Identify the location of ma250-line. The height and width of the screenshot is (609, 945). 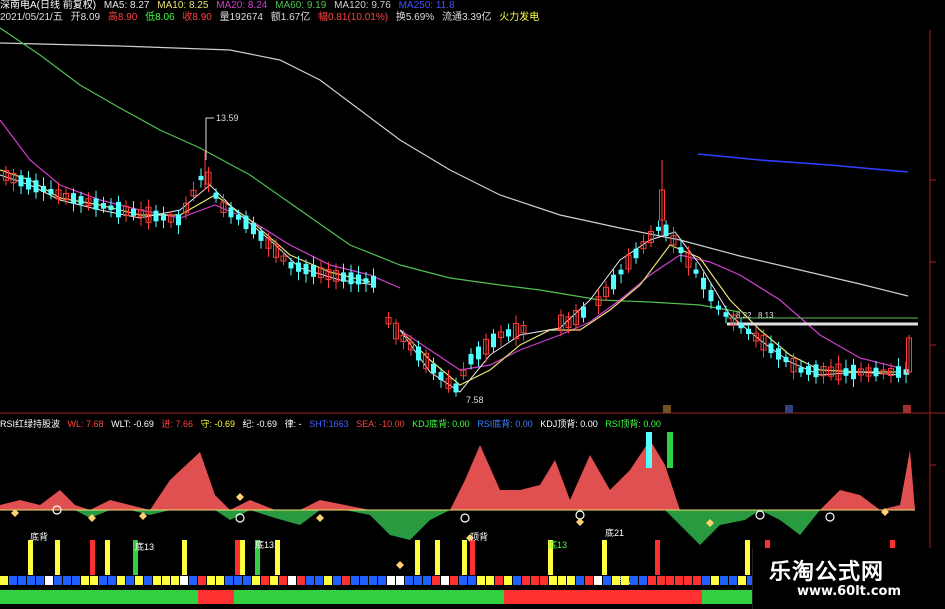
(803, 163).